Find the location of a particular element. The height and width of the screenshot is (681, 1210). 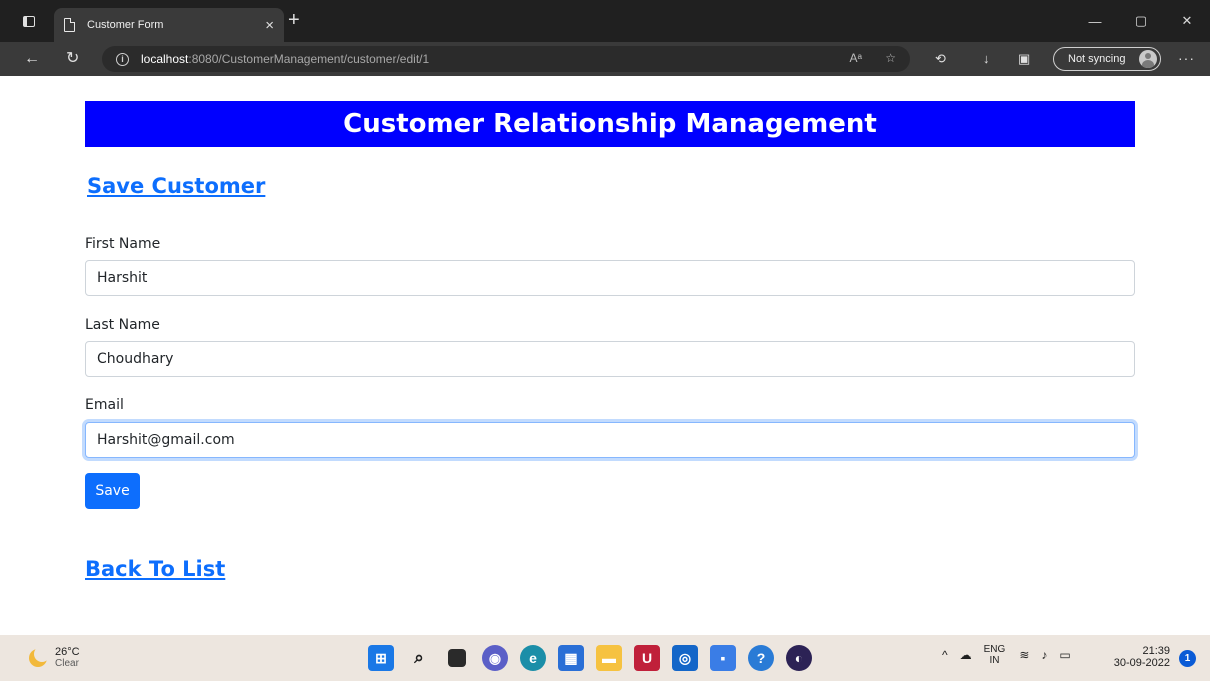

onedrive-icon: ☁ is located at coordinates (966, 655).